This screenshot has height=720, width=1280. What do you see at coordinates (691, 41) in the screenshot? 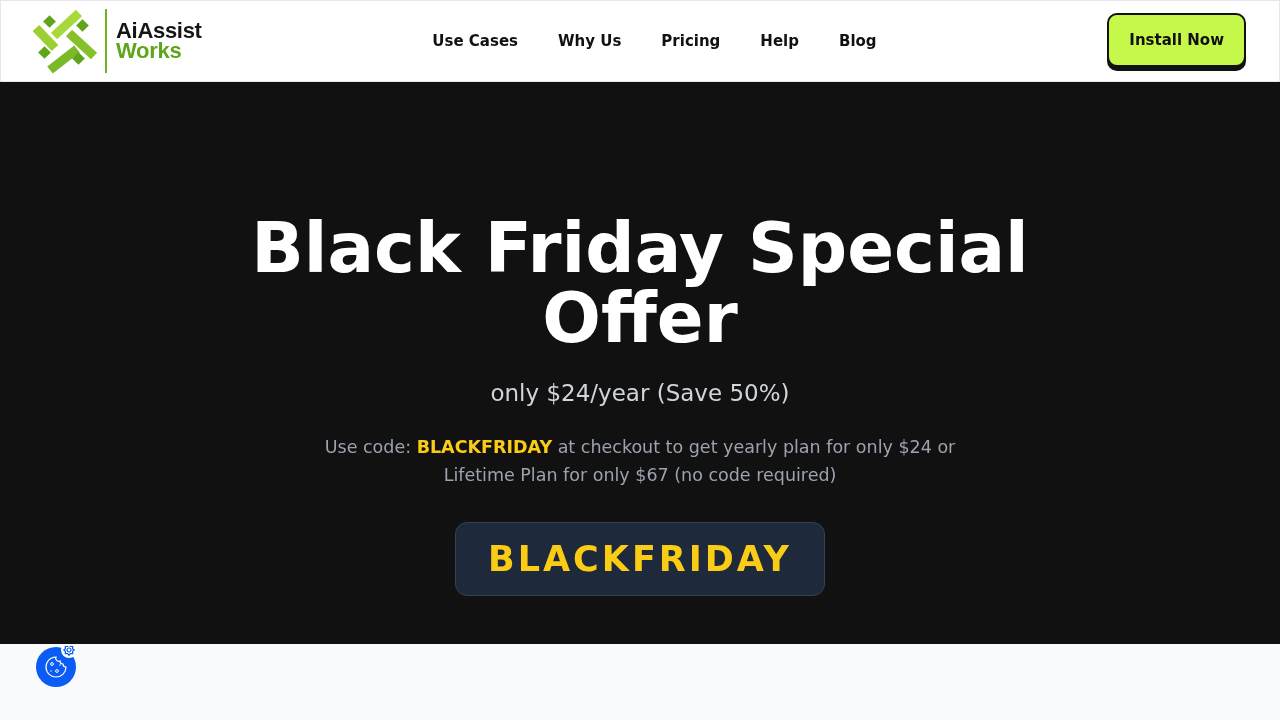
I see `nav-link: Pricing` at bounding box center [691, 41].